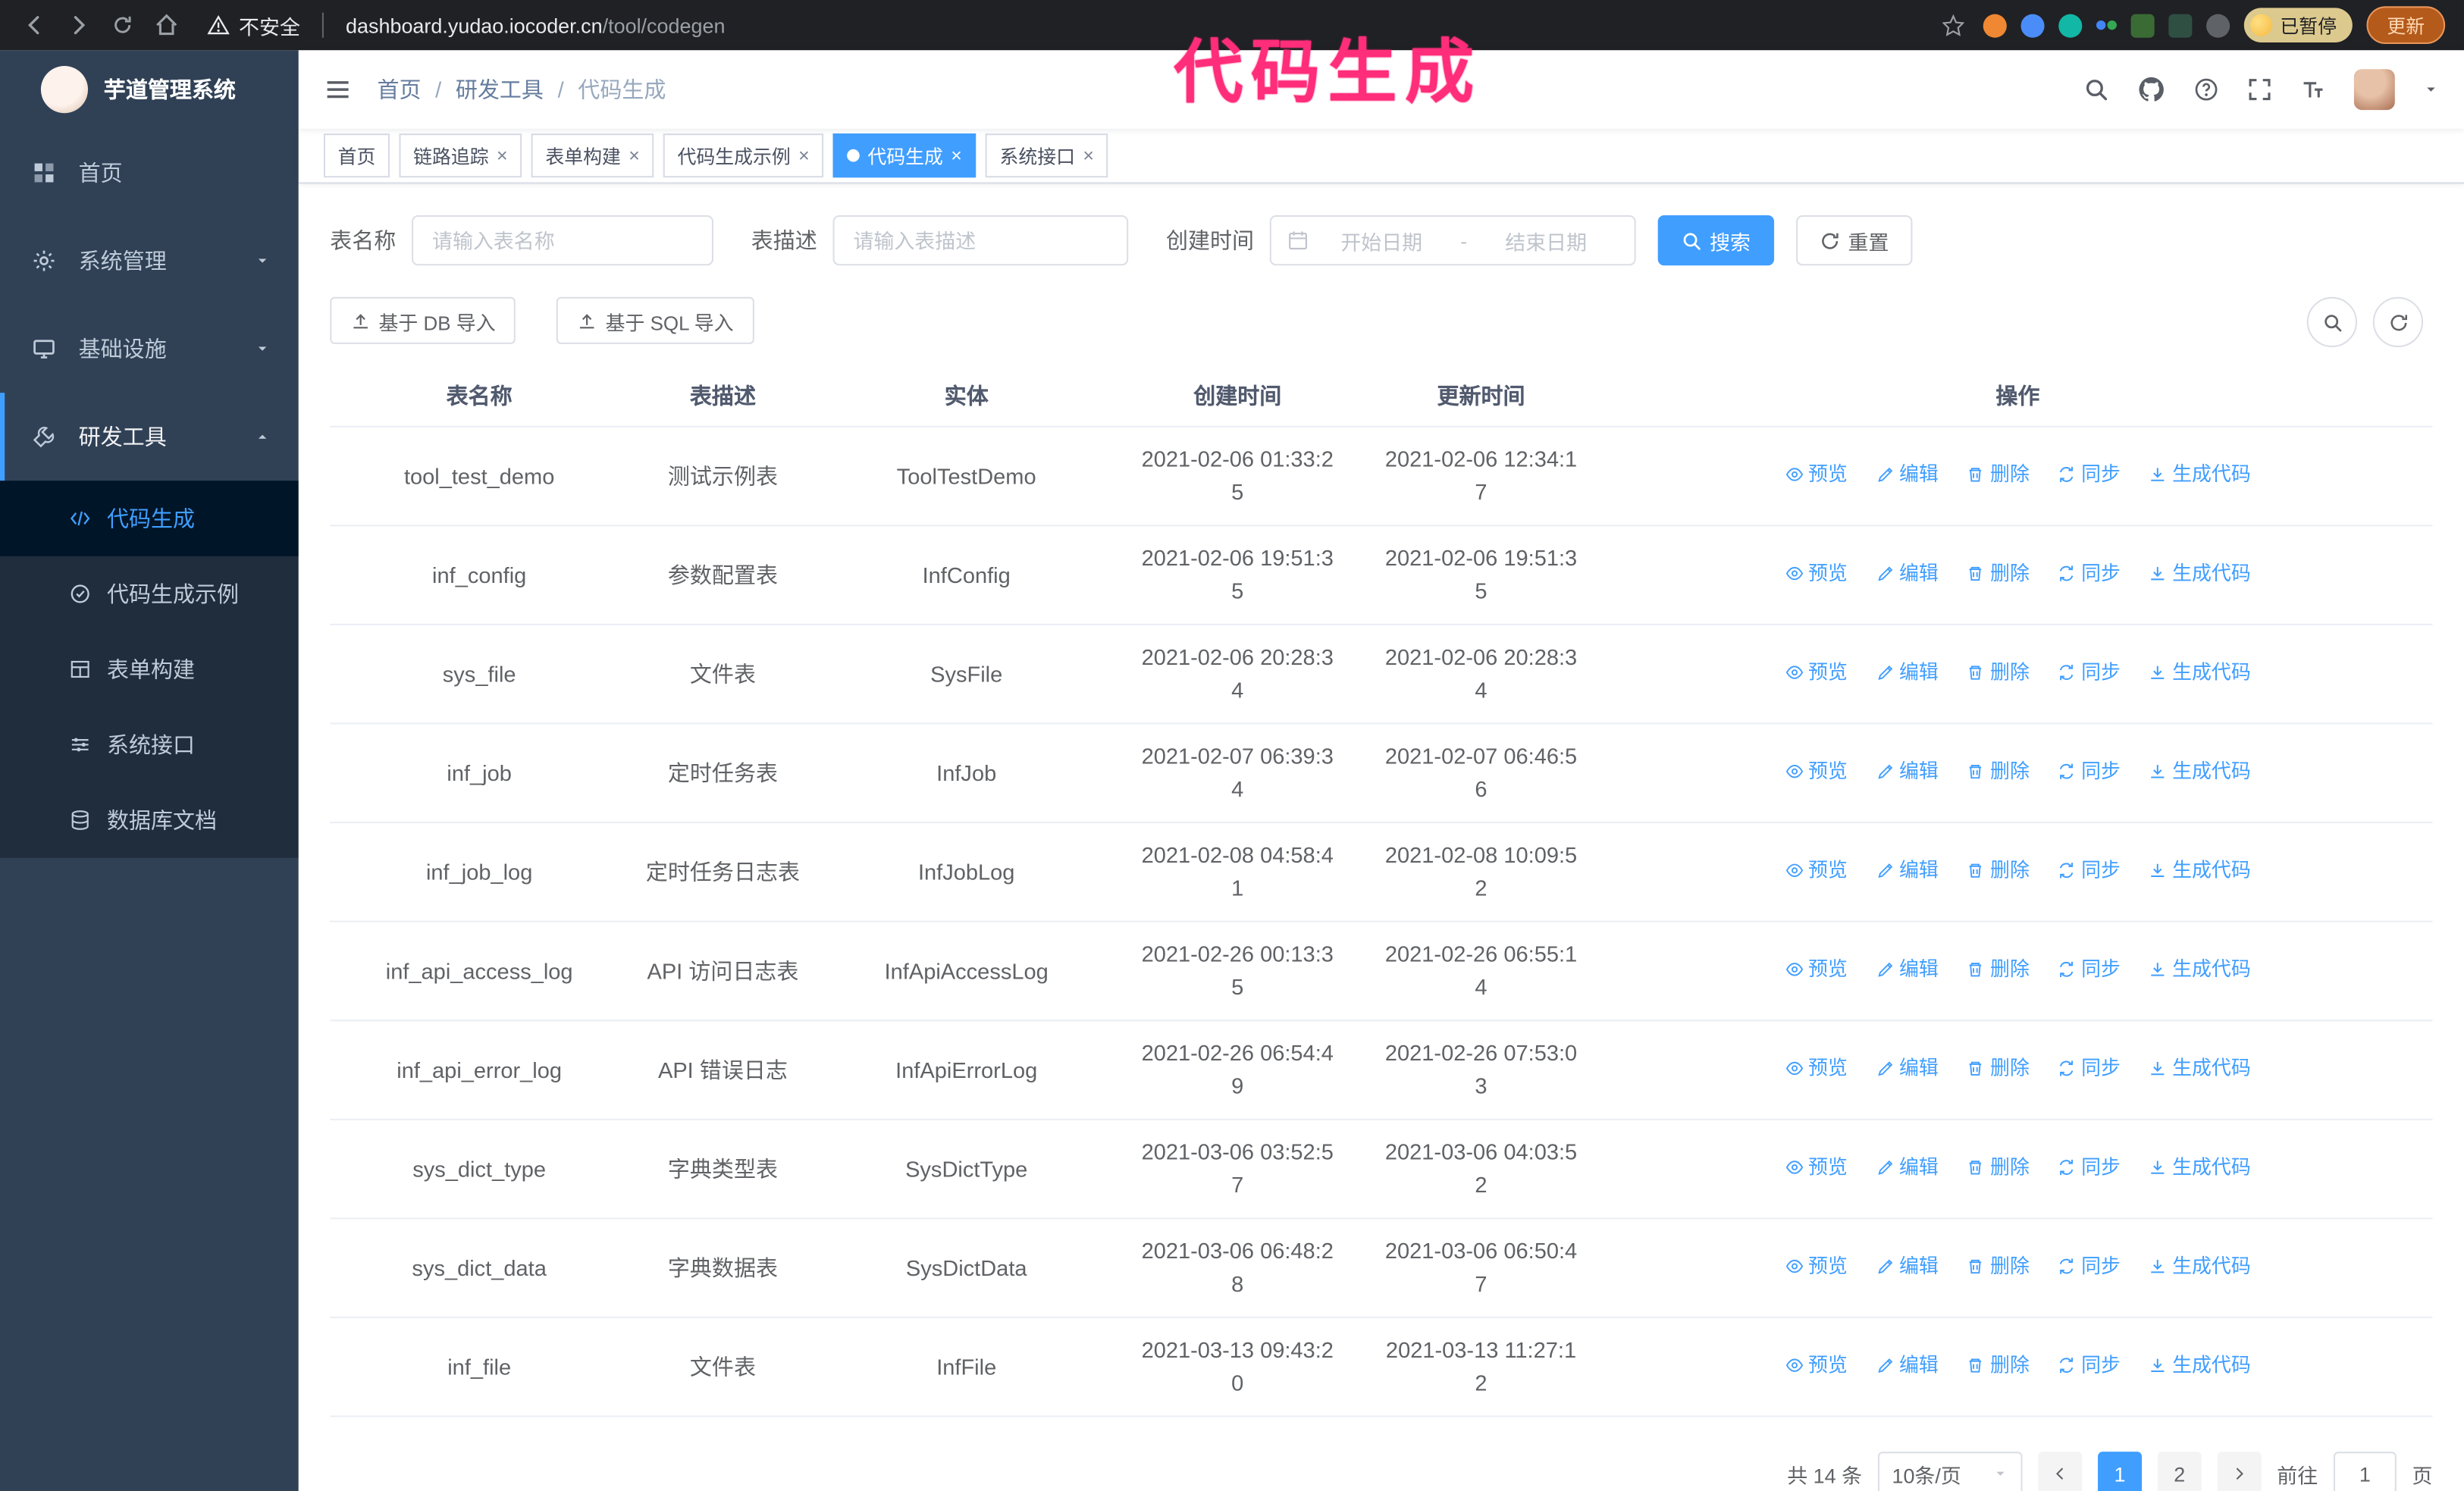  Describe the element at coordinates (1716, 240) in the screenshot. I see `search-button: 搜索` at that location.